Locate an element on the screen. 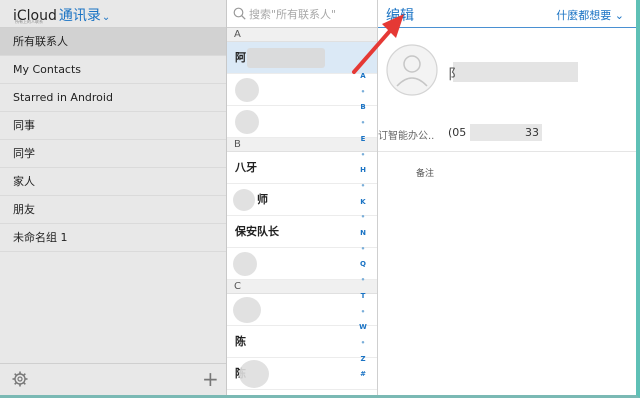 This screenshot has width=640, height=398. contact-name: 师 is located at coordinates (262, 199).